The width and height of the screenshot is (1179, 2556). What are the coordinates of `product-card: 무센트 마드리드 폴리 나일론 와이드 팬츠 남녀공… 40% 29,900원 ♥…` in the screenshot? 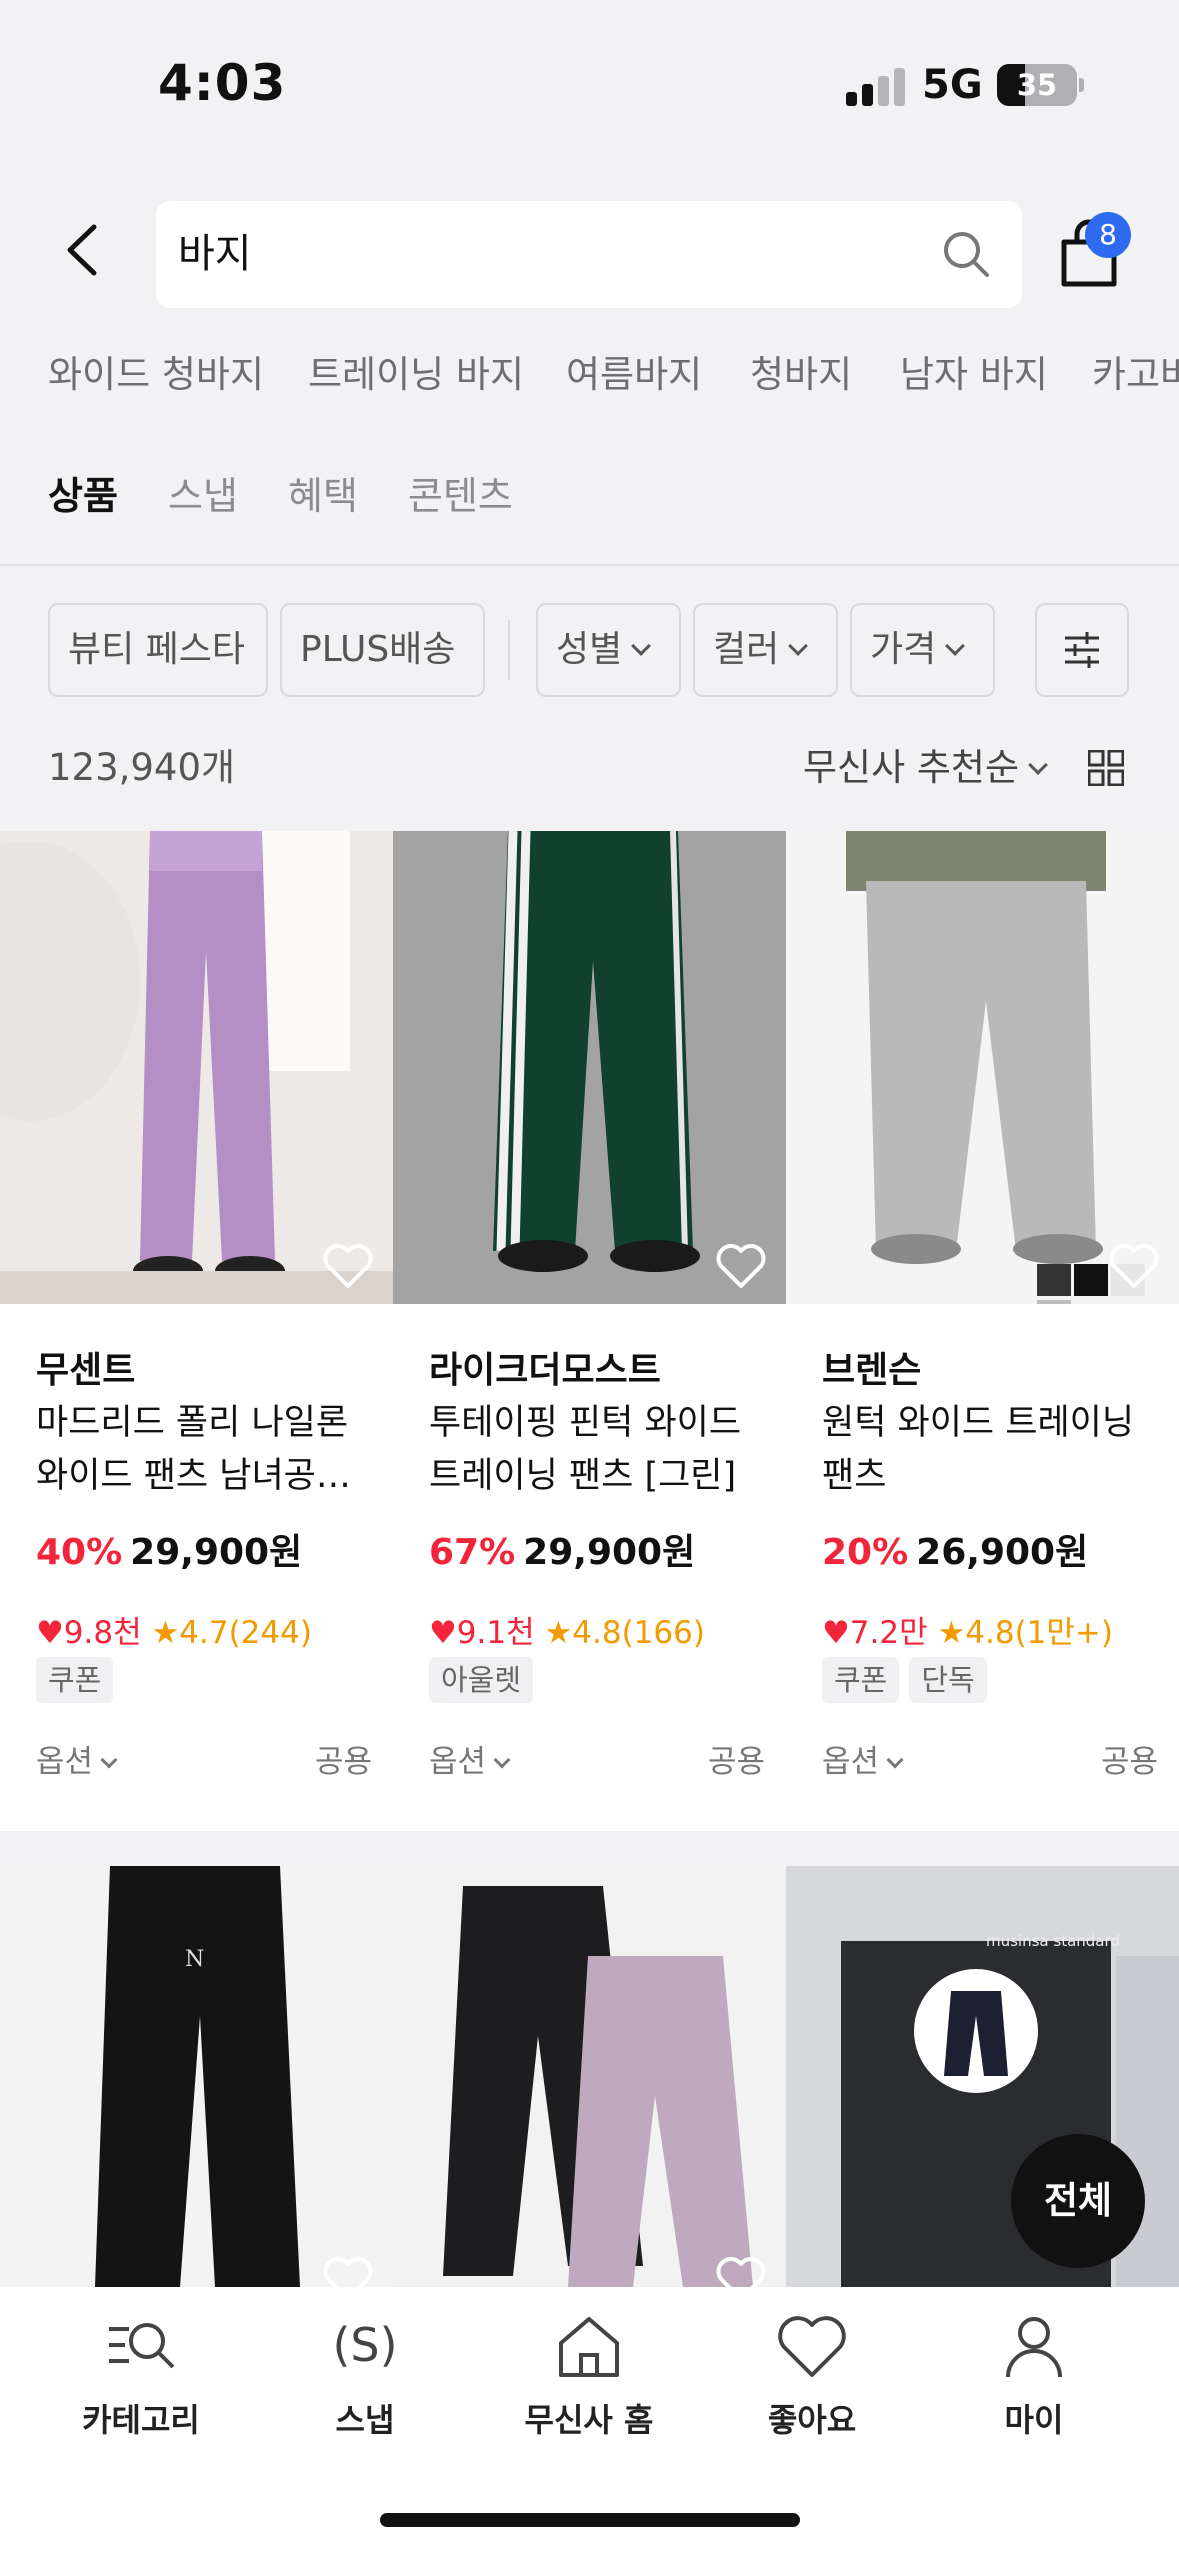 It's located at (196, 1331).